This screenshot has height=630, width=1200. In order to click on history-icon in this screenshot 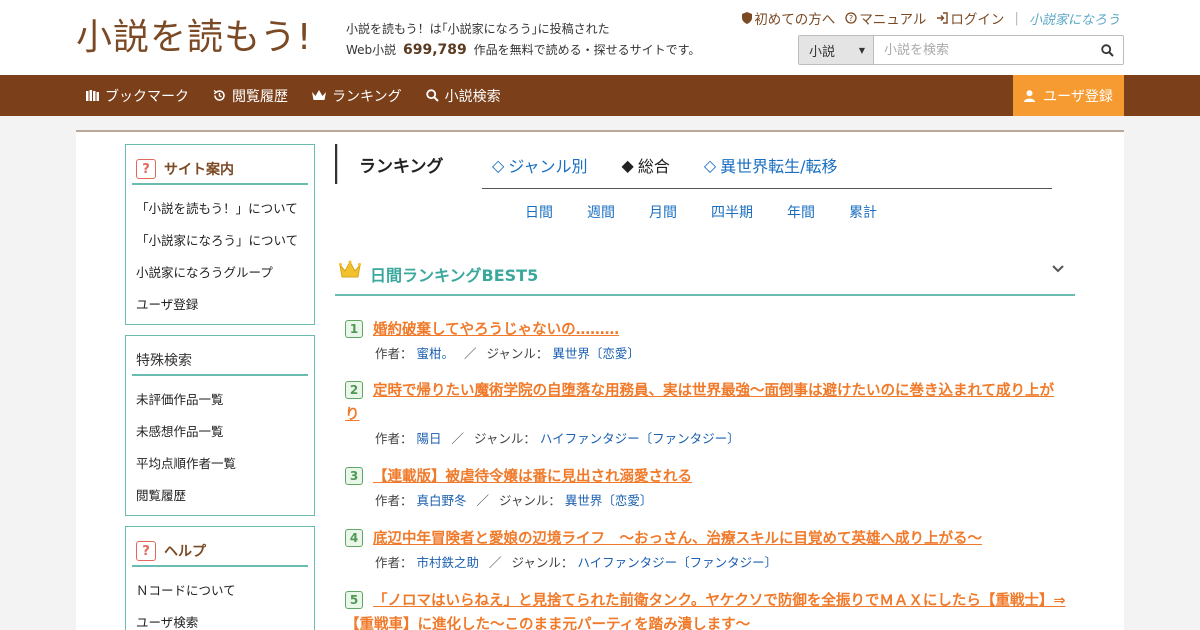, I will do `click(219, 95)`.